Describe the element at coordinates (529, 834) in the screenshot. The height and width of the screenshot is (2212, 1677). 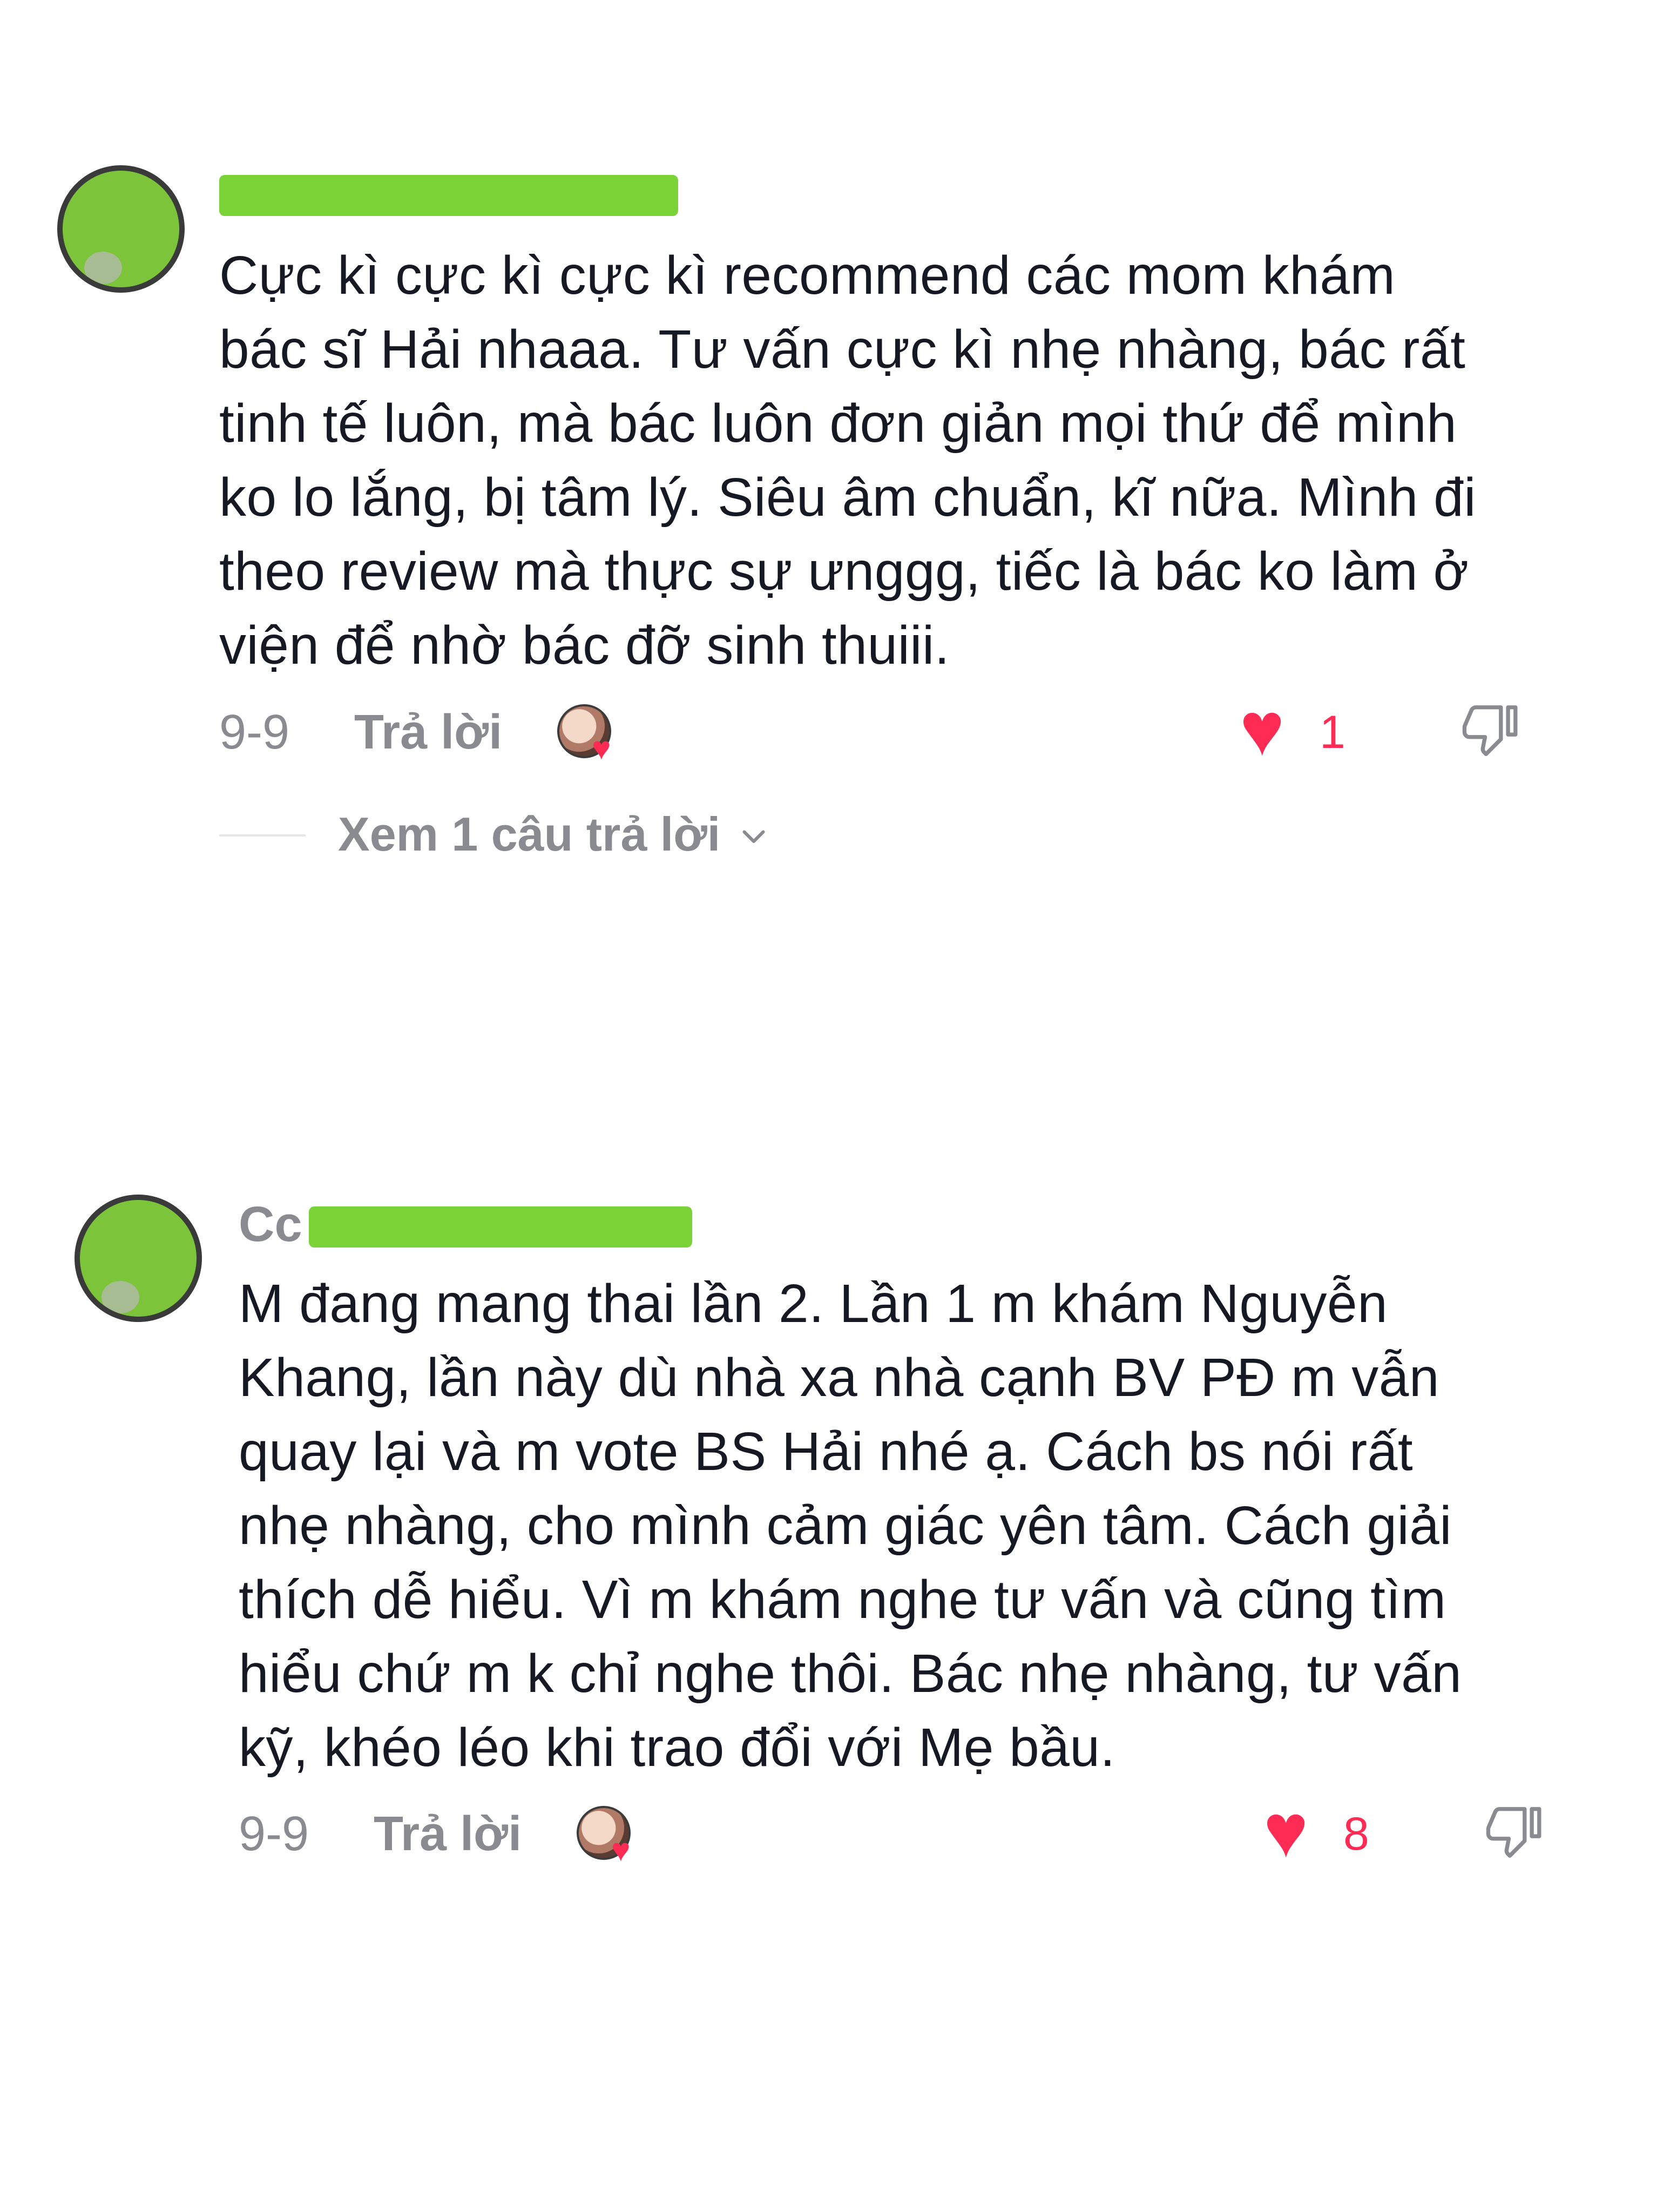
I see `view-replies-label: Xem 1 câu trả lời` at that location.